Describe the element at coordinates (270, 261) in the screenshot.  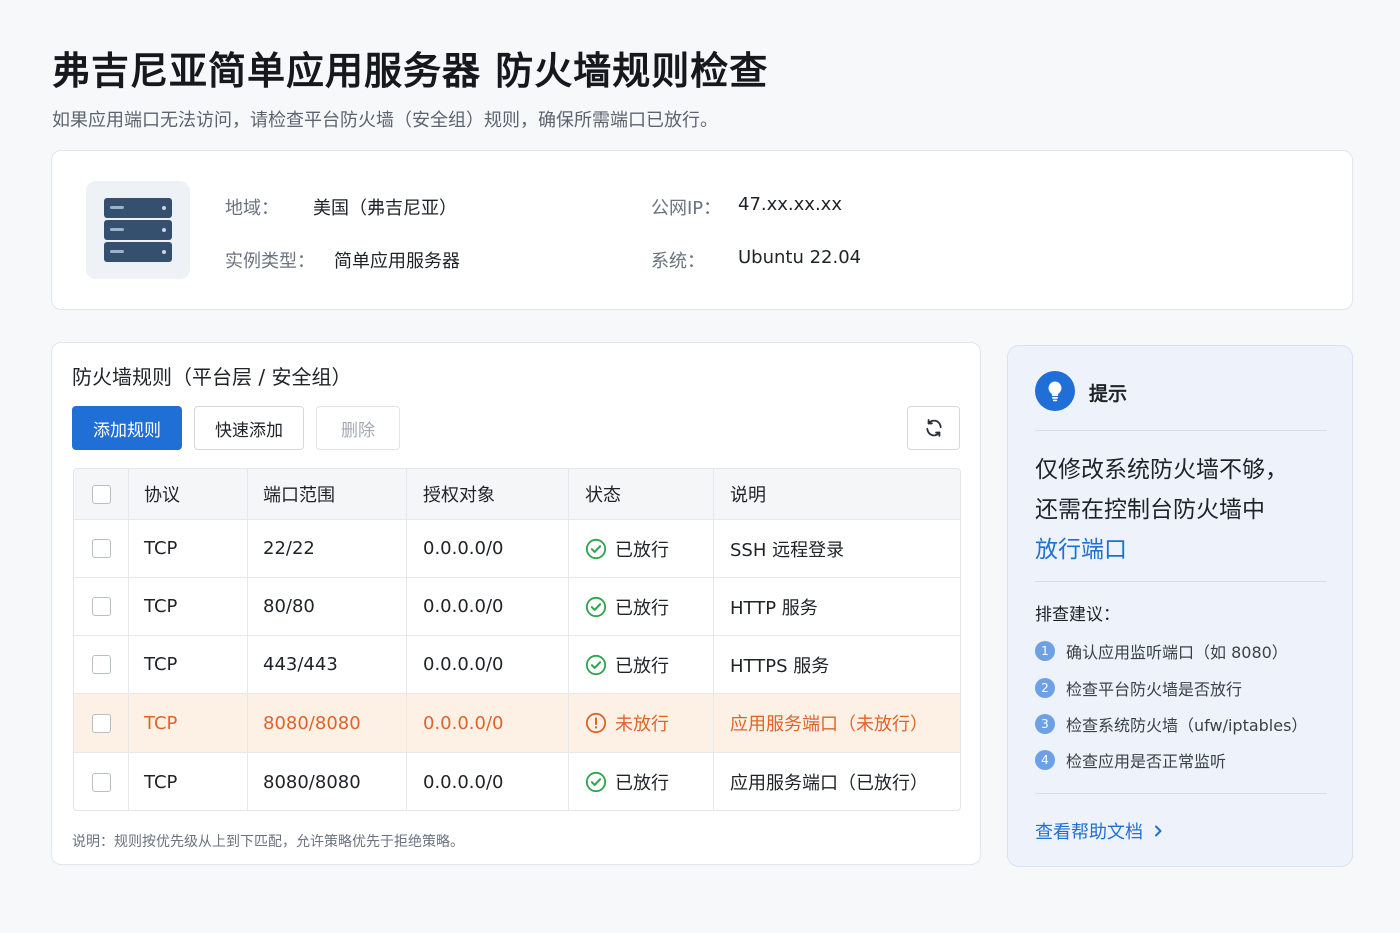
I see `instance-type-label: 实例类型：` at that location.